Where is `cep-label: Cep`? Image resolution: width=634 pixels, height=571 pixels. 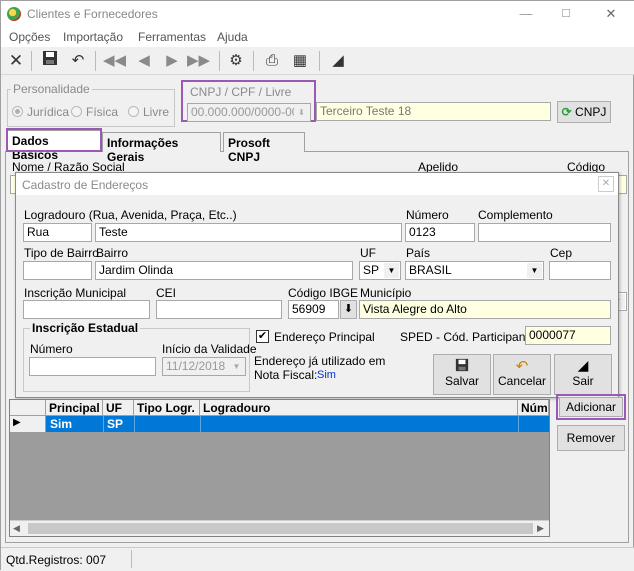
cep-label: Cep is located at coordinates (561, 253).